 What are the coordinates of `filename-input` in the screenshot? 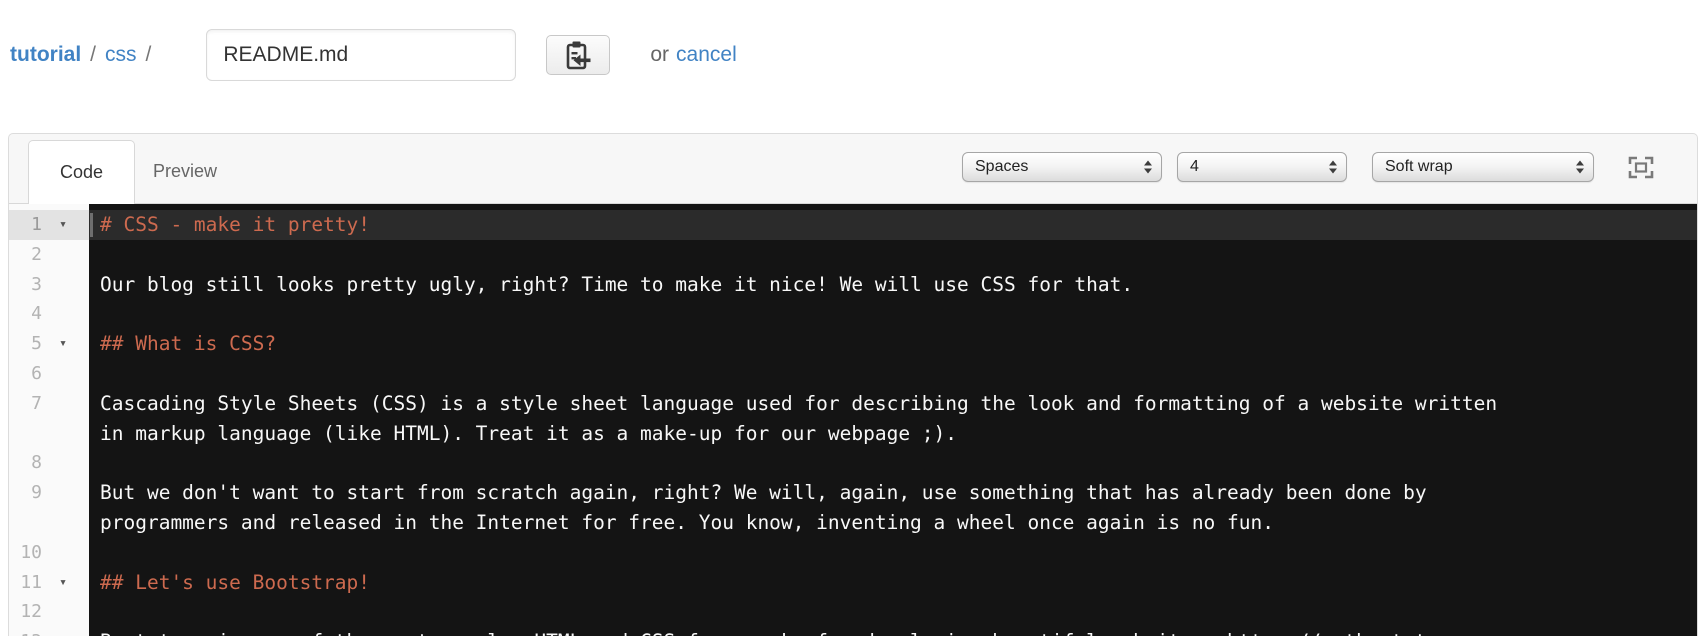 It's located at (361, 55).